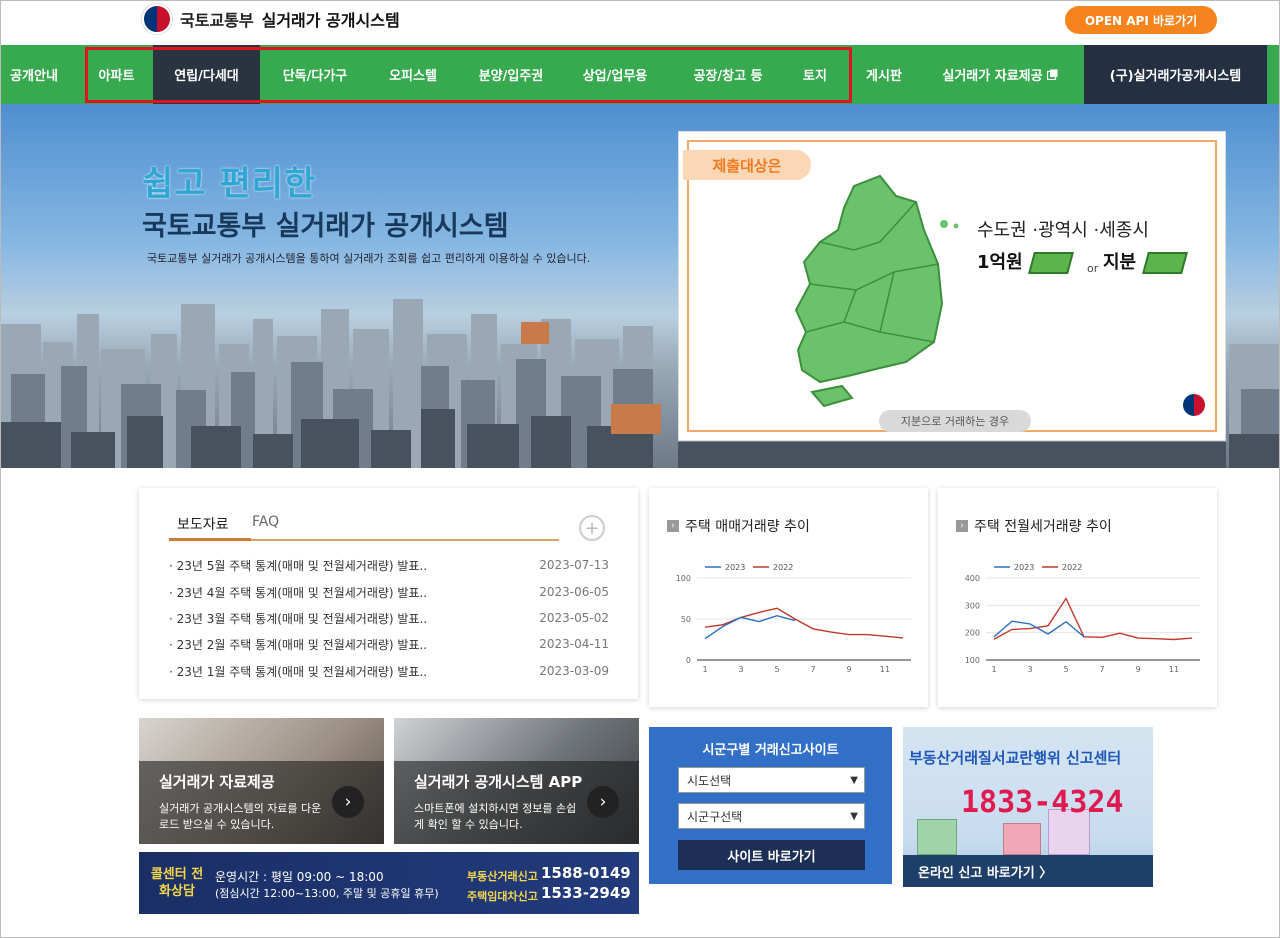 This screenshot has height=938, width=1280. What do you see at coordinates (217, 20) in the screenshot?
I see `ministry-name: 국토교통부` at bounding box center [217, 20].